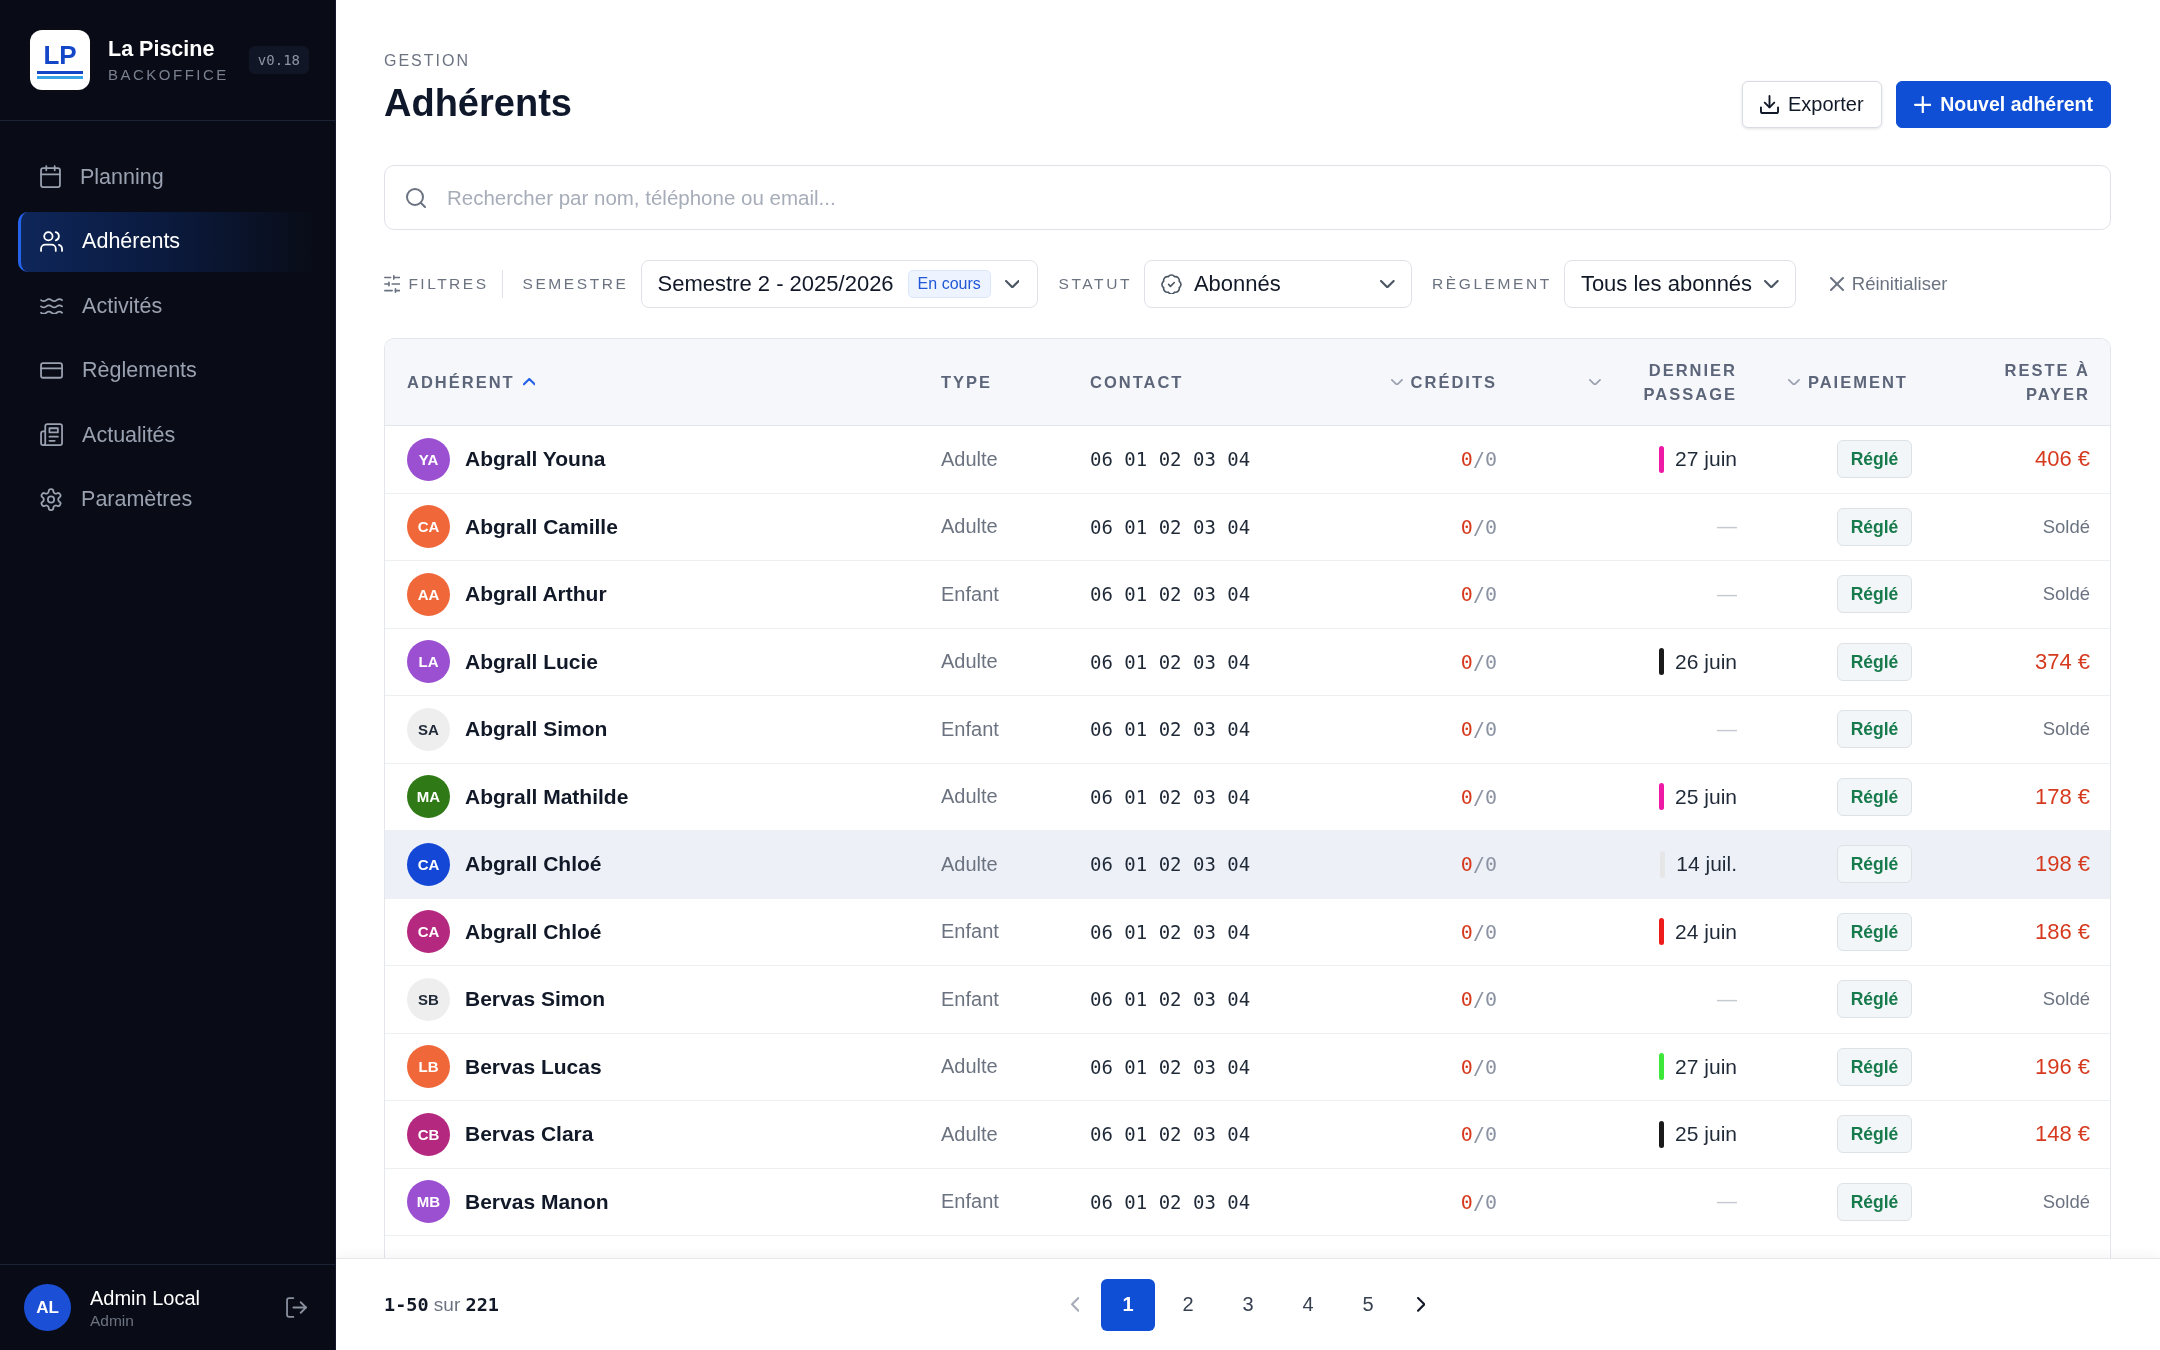 This screenshot has width=2160, height=1350. Describe the element at coordinates (1278, 284) in the screenshot. I see `status-select: Abonnés` at that location.